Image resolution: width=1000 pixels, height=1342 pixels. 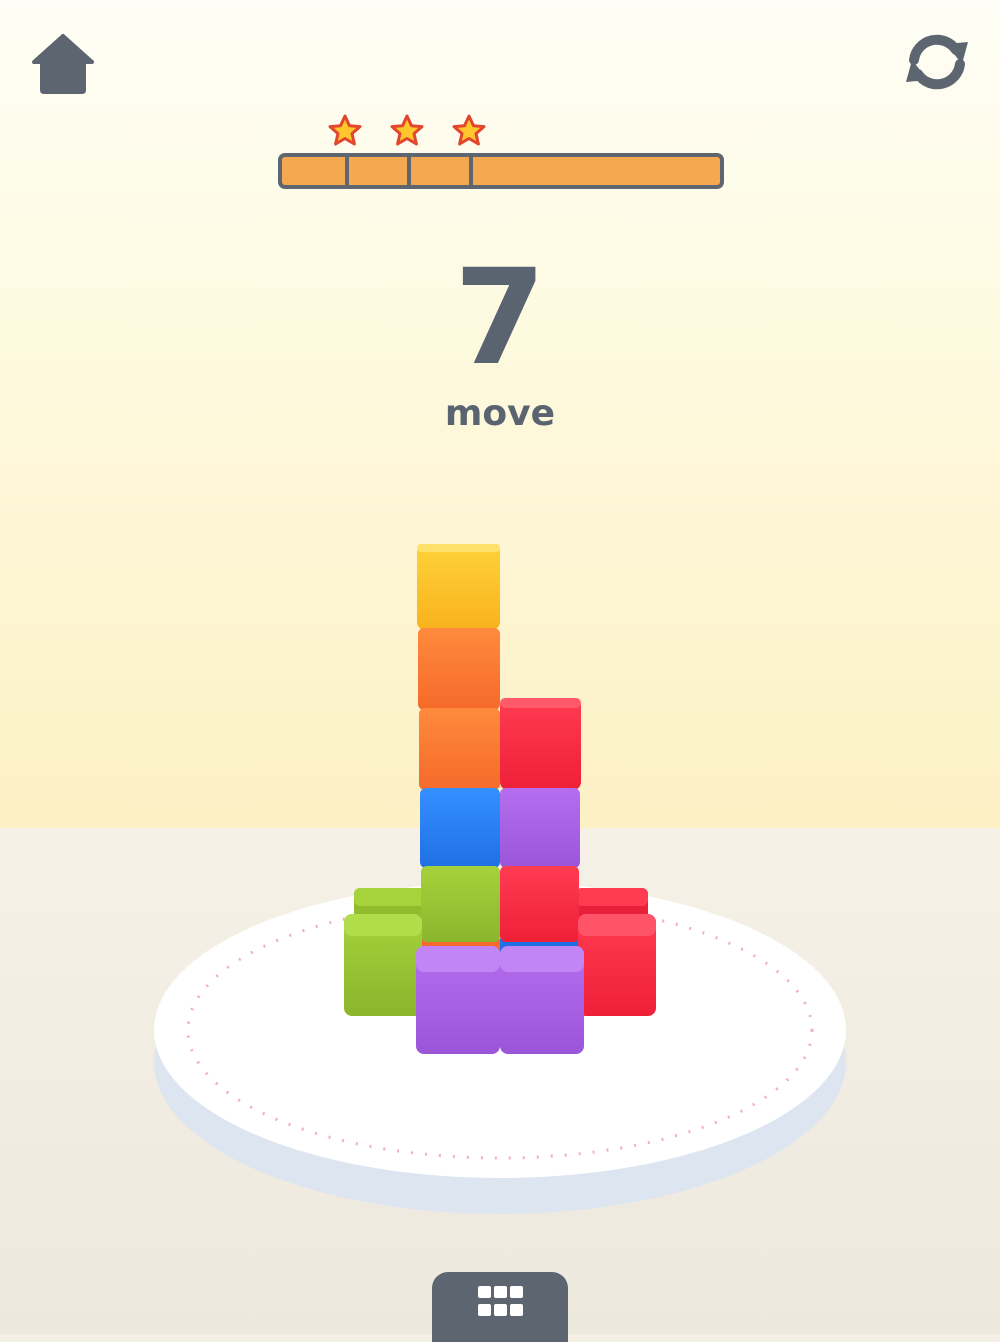 What do you see at coordinates (542, 1000) in the screenshot?
I see `block-purple-front-right` at bounding box center [542, 1000].